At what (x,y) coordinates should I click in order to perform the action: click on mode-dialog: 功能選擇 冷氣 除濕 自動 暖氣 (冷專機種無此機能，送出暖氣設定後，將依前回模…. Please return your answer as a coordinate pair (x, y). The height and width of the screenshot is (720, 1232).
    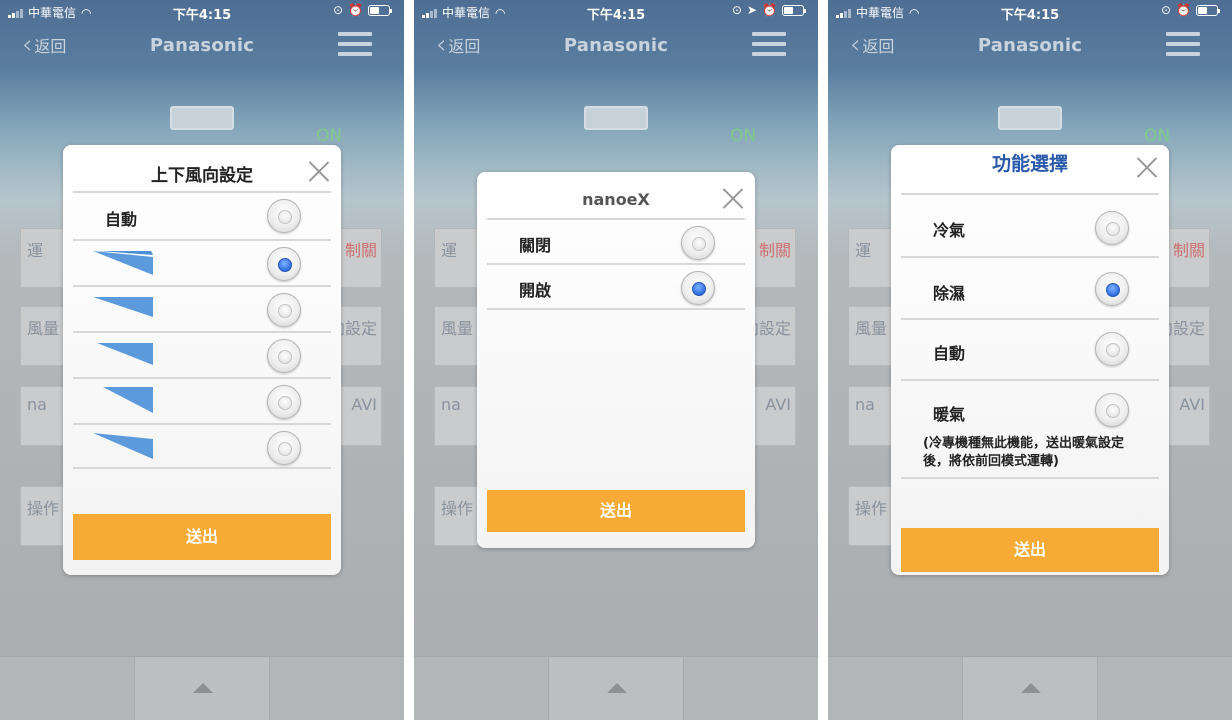
    Looking at the image, I should click on (1030, 360).